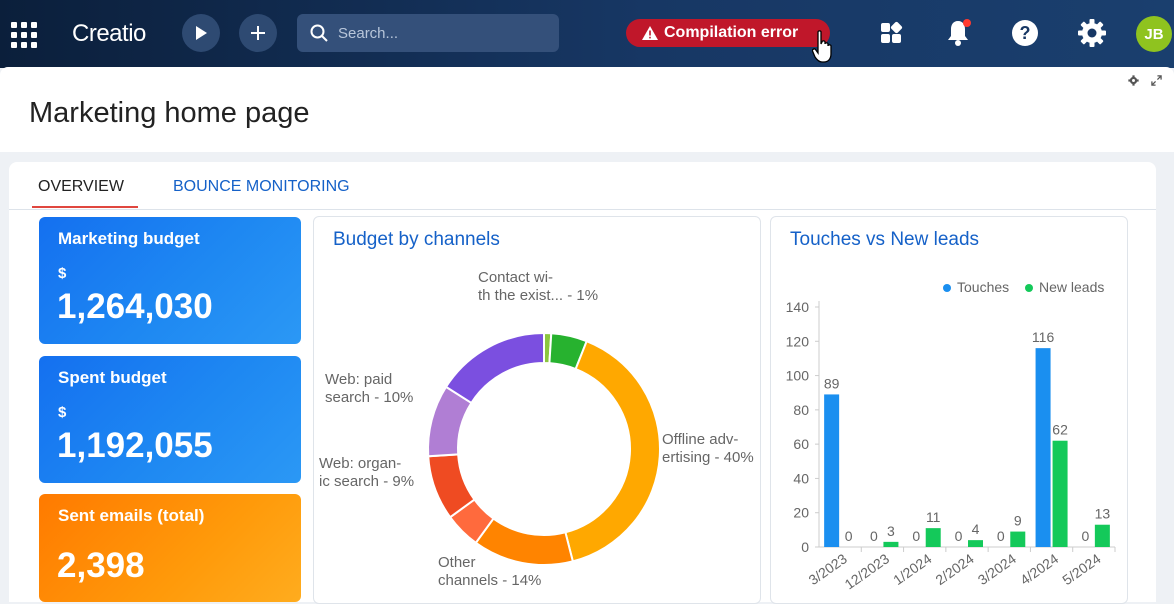  What do you see at coordinates (135, 445) in the screenshot?
I see `kpi-value: 1,192,055` at bounding box center [135, 445].